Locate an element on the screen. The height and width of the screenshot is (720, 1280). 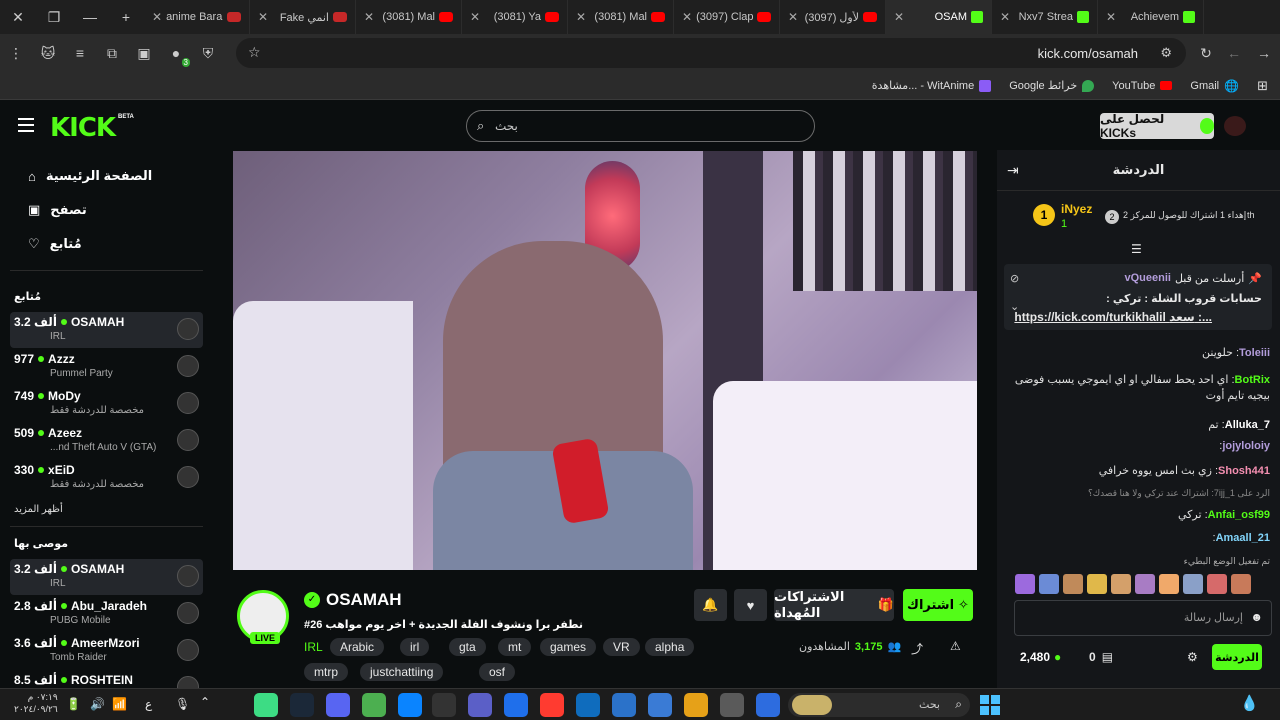
sidebar-channel: 509 Azeez ...nd Theft Auto V (GTA) is located at coordinates (106, 441).